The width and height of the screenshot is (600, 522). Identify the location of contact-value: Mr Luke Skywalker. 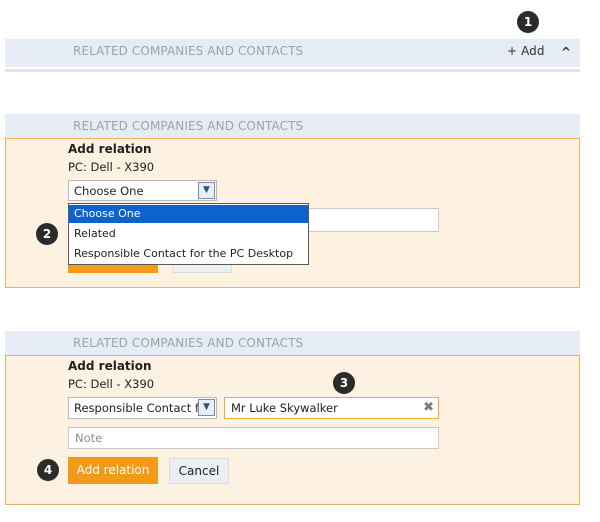
(284, 408).